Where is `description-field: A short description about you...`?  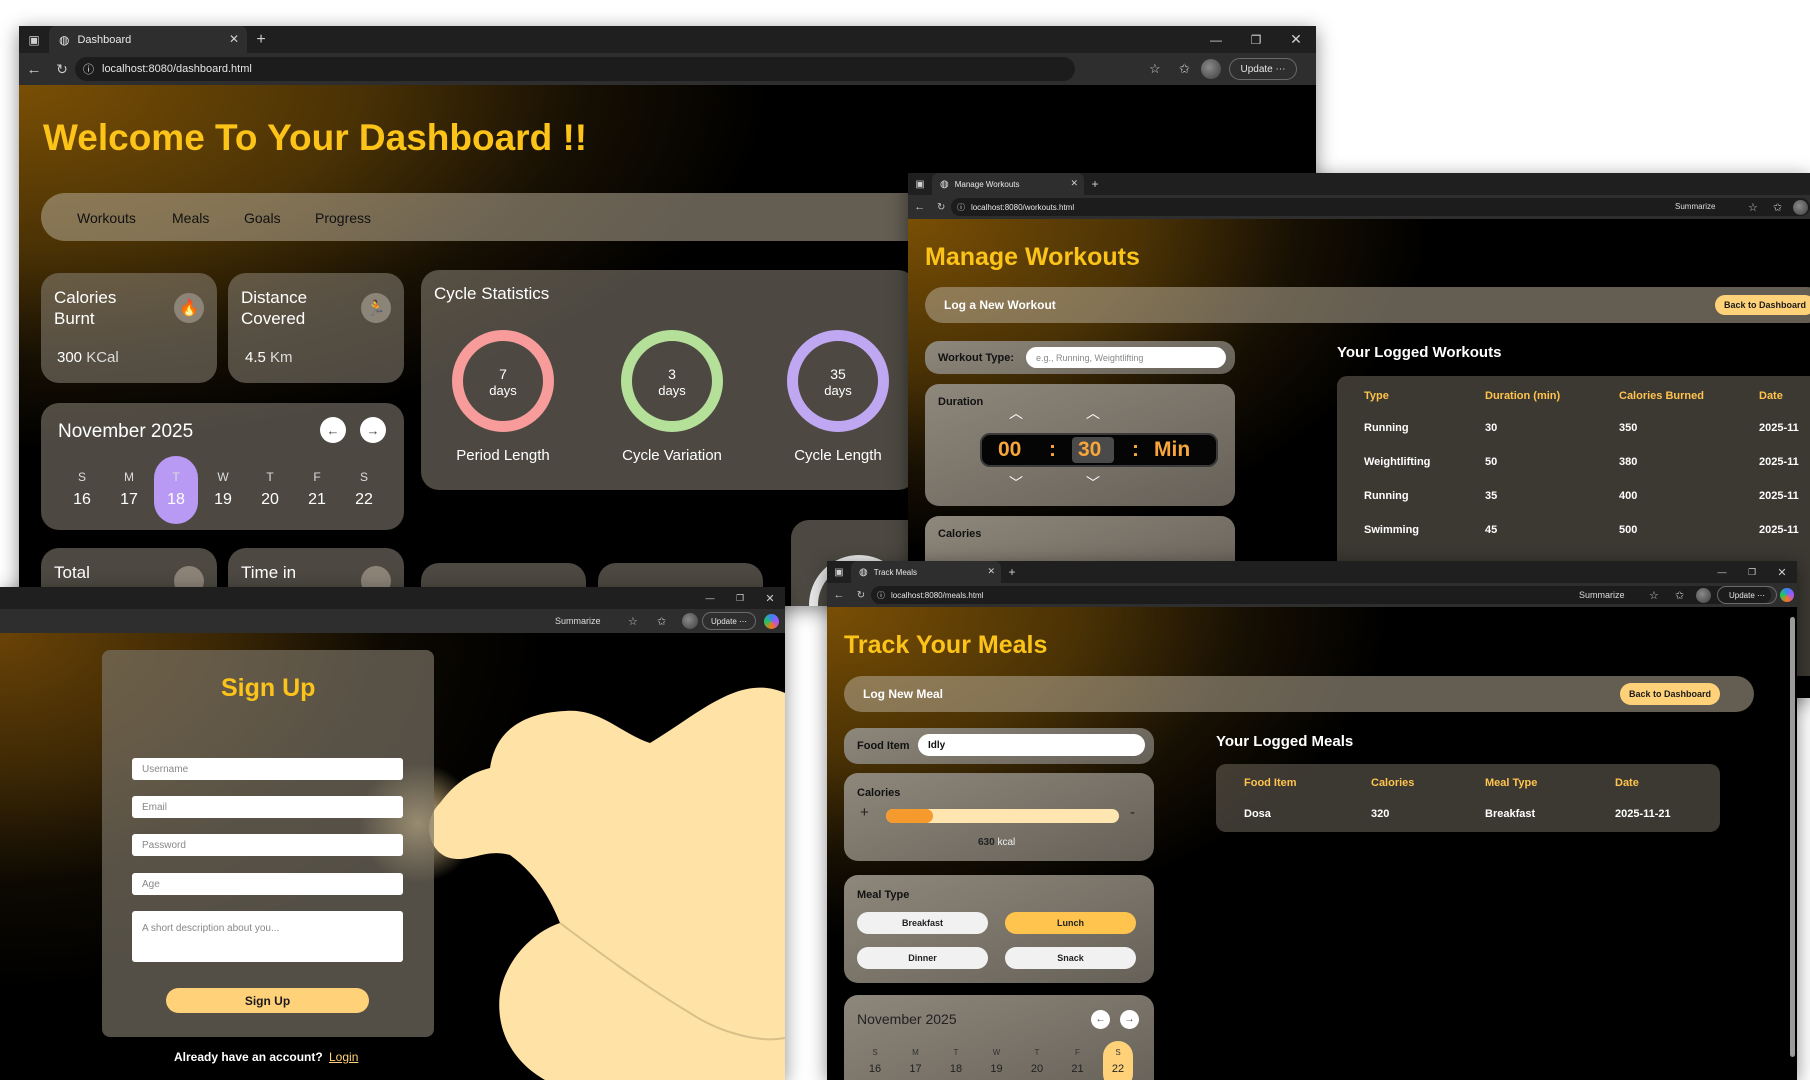
description-field: A short description about you... is located at coordinates (267, 936).